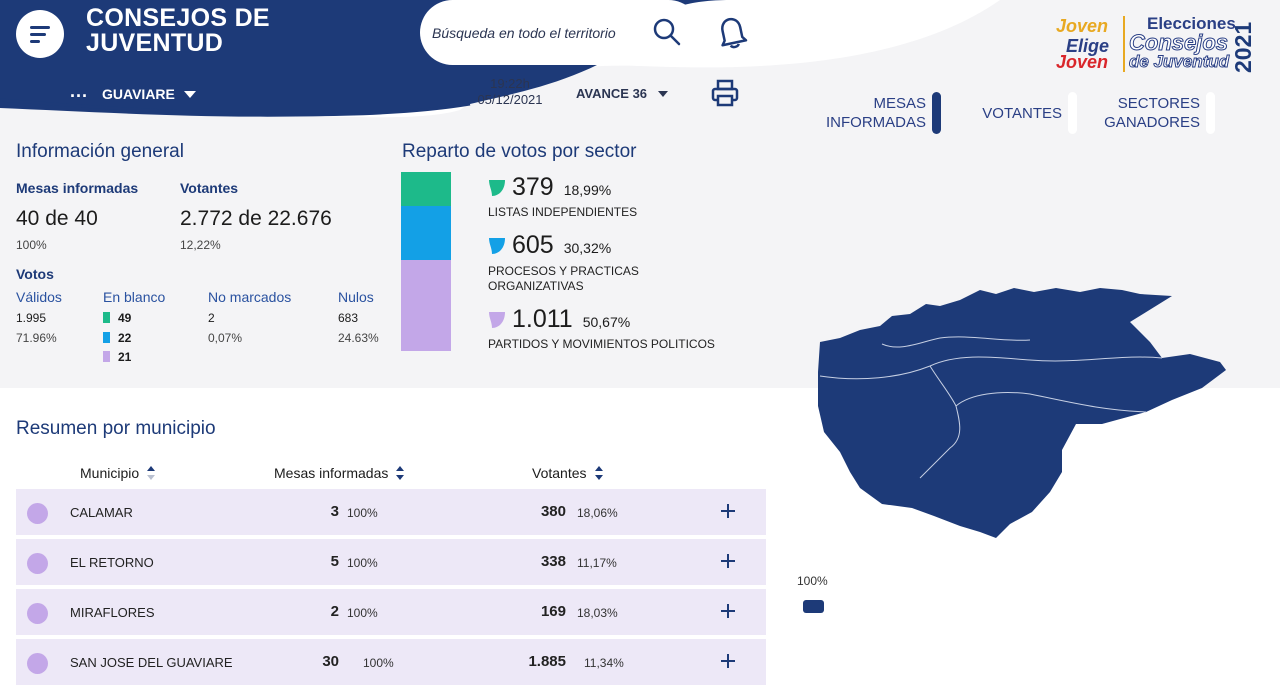 This screenshot has width=1280, height=693. I want to click on printer-icon, so click(725, 93).